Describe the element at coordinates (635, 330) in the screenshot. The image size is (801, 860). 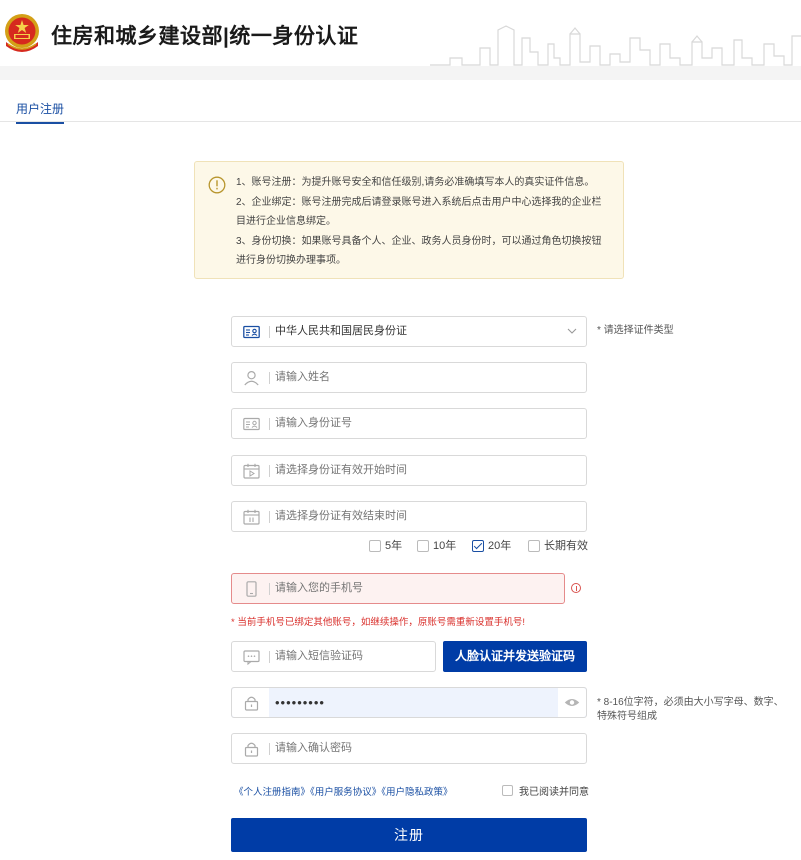
I see `id-type-hint: * 请选择证件类型` at that location.